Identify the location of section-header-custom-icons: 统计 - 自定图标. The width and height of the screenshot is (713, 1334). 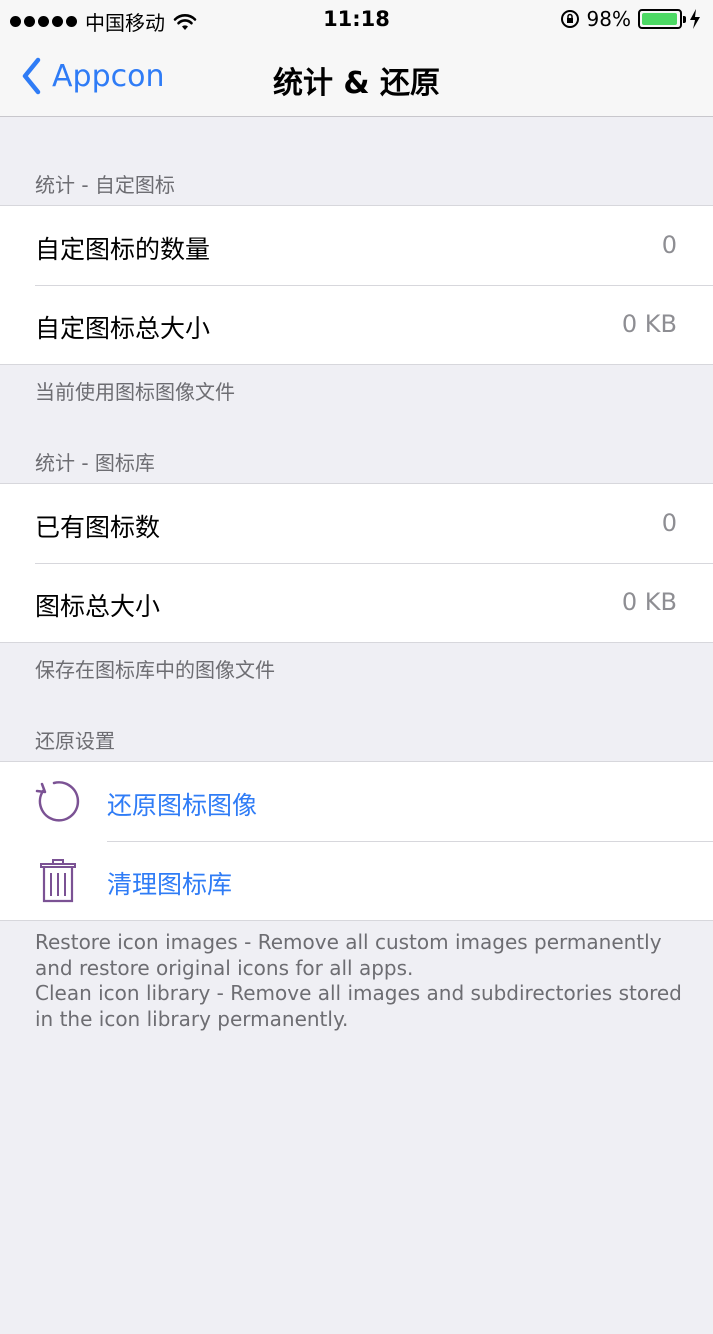
(105, 185).